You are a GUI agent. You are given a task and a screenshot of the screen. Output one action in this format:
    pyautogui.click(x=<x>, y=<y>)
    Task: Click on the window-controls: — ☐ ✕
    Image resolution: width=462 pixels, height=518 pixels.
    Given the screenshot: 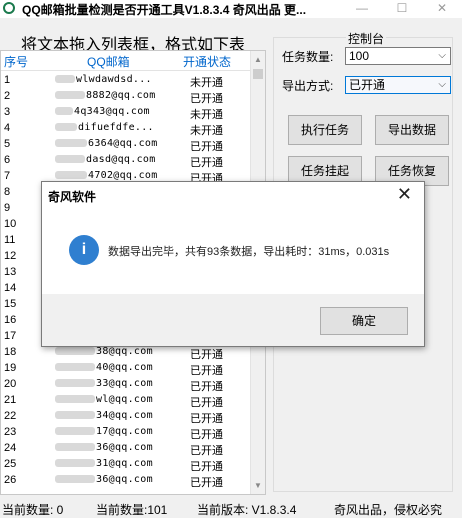 What is the action you would take?
    pyautogui.click(x=402, y=9)
    